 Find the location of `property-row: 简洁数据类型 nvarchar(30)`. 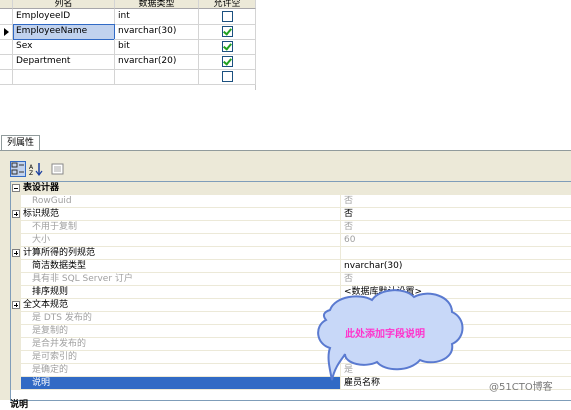

property-row: 简洁数据类型 nvarchar(30) is located at coordinates (291, 266).